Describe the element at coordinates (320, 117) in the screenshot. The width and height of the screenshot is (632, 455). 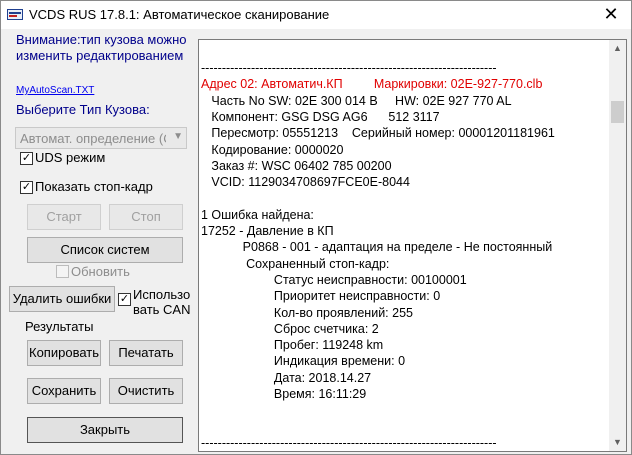
I see `report-line: Компонент: GSG DSG AG6 512 3117` at that location.